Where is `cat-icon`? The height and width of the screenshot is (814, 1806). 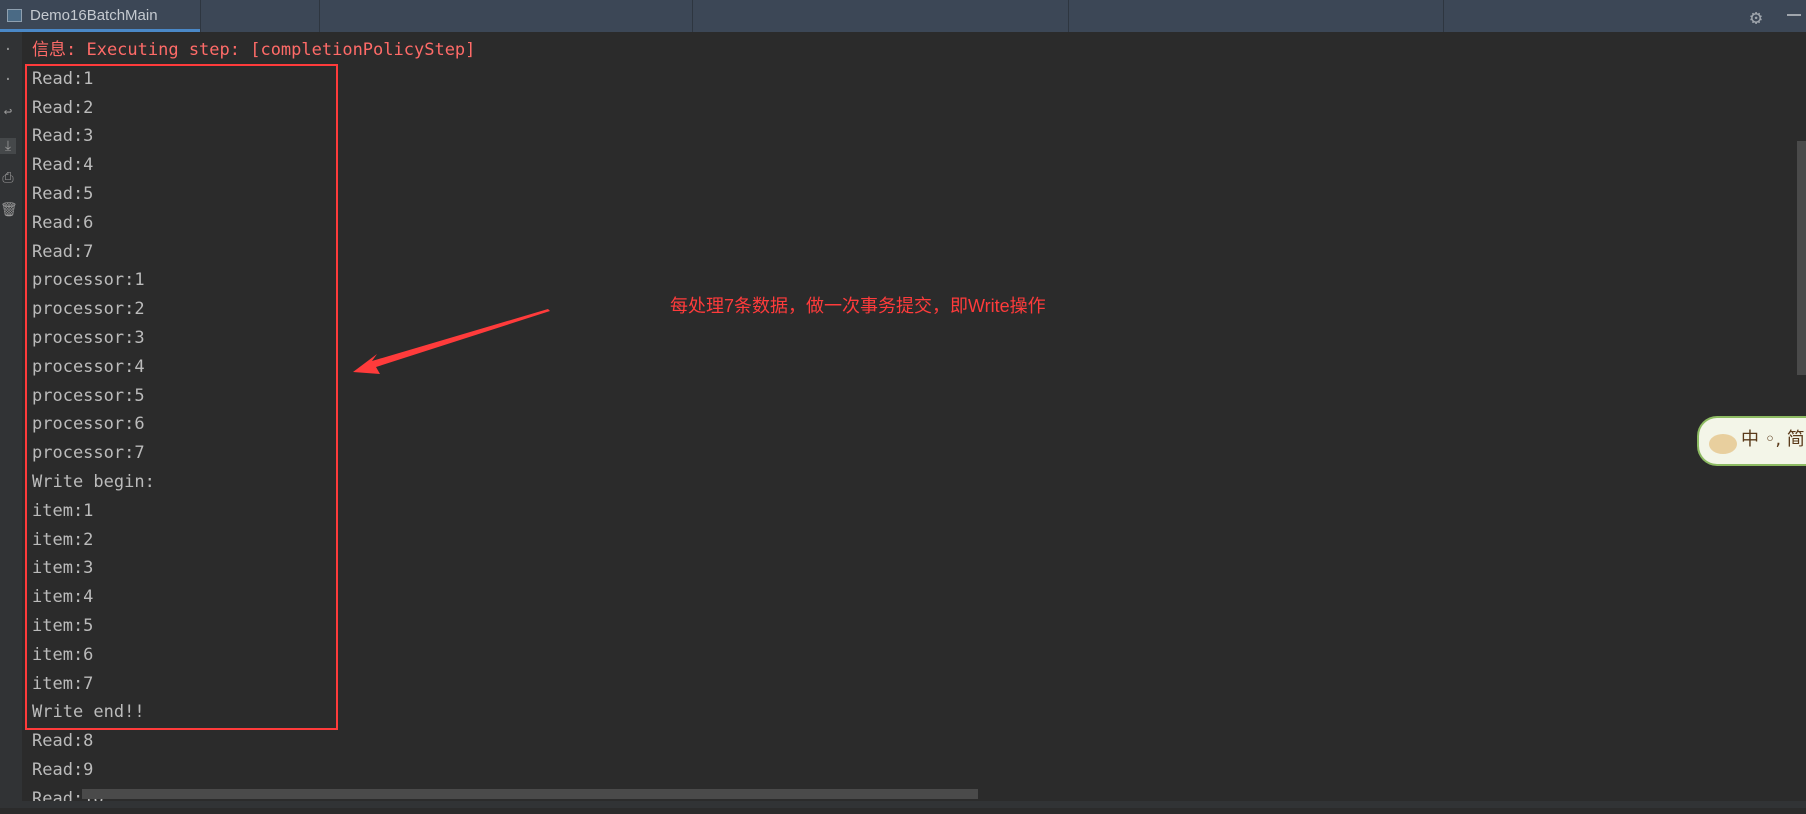 cat-icon is located at coordinates (1723, 444).